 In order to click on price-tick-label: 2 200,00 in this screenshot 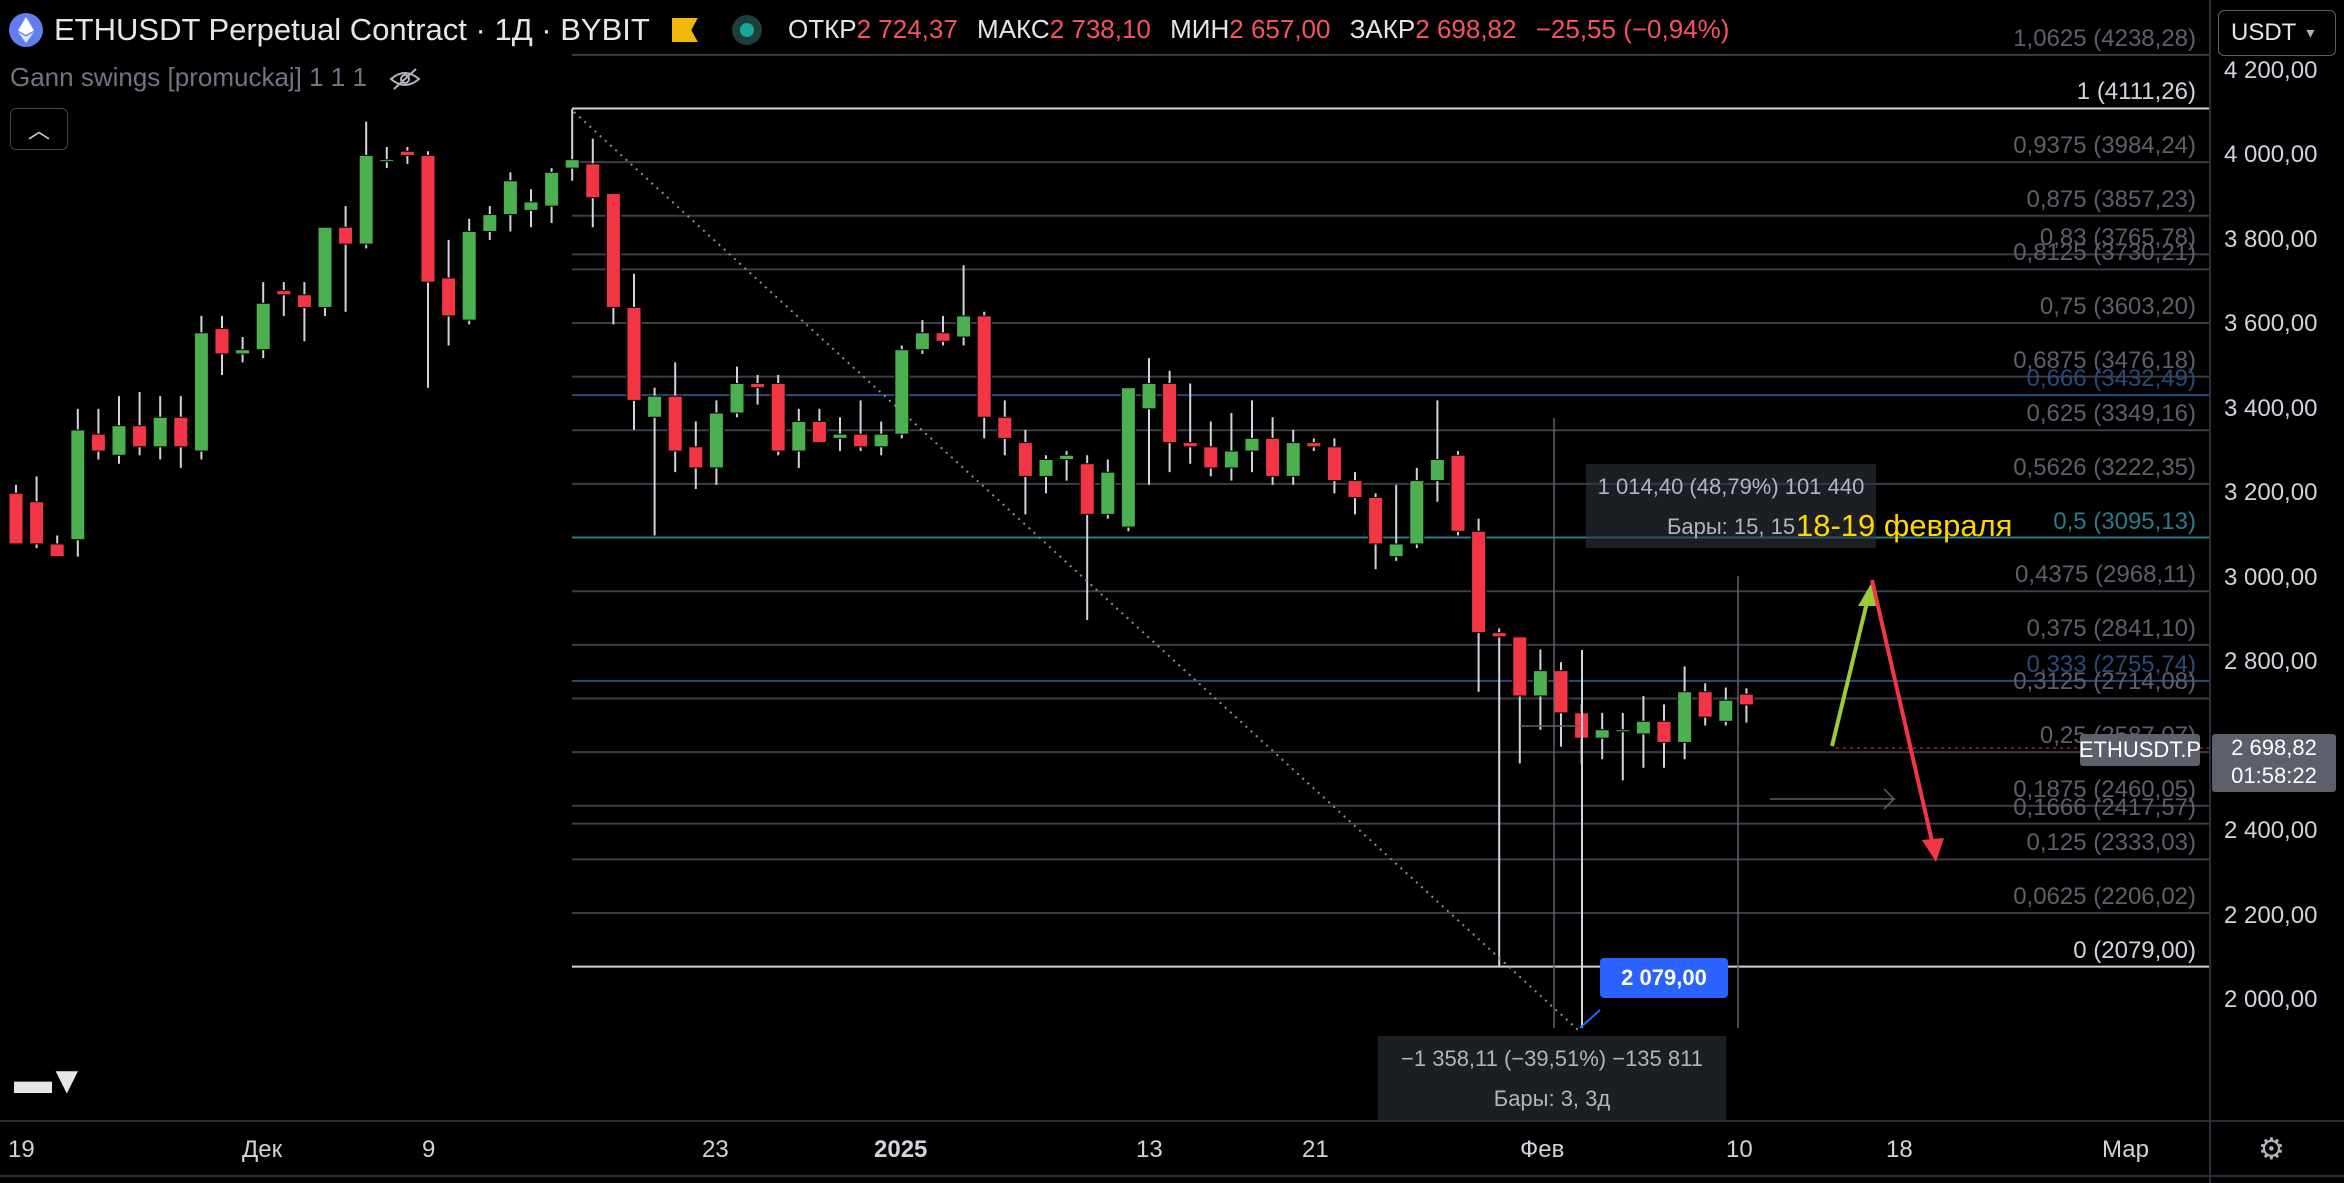, I will do `click(2271, 915)`.